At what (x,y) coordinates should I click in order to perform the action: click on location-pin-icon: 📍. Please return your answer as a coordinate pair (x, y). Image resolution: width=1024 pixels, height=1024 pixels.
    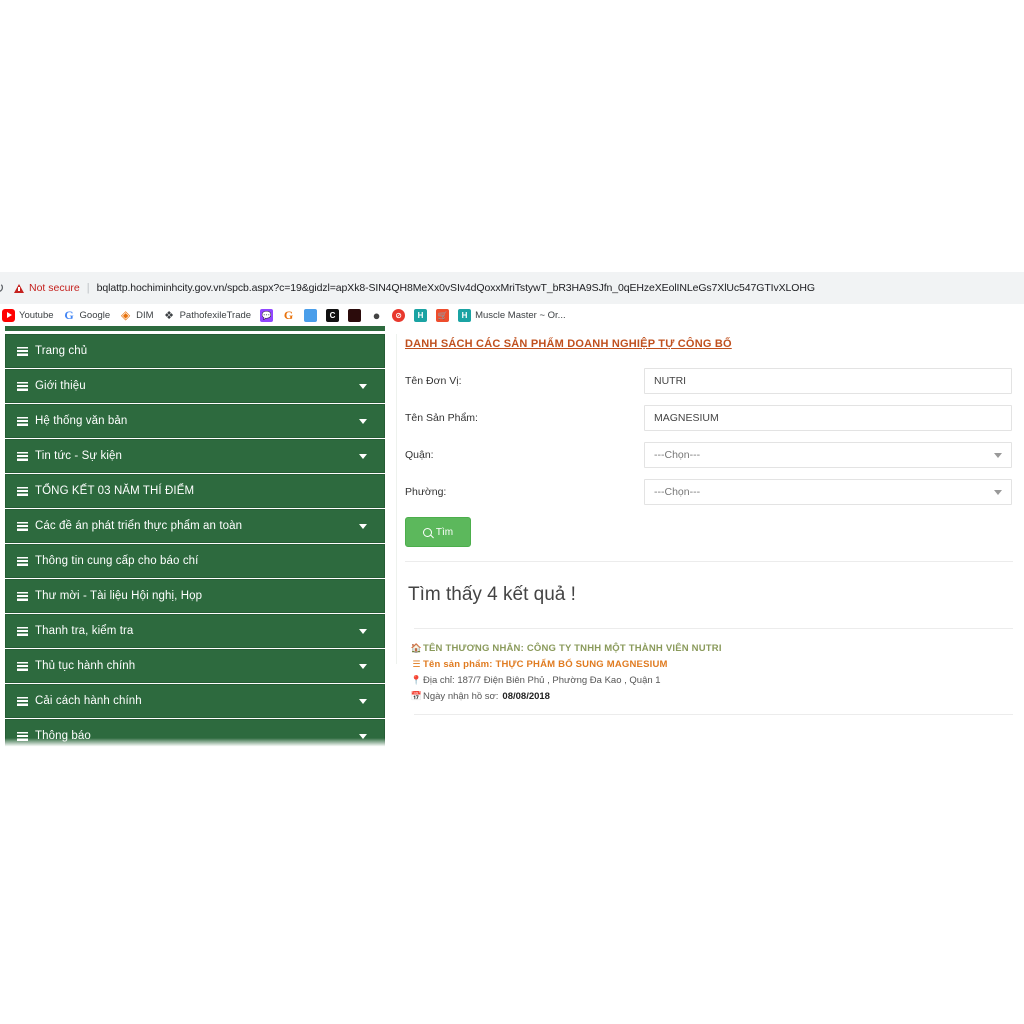
    Looking at the image, I should click on (416, 680).